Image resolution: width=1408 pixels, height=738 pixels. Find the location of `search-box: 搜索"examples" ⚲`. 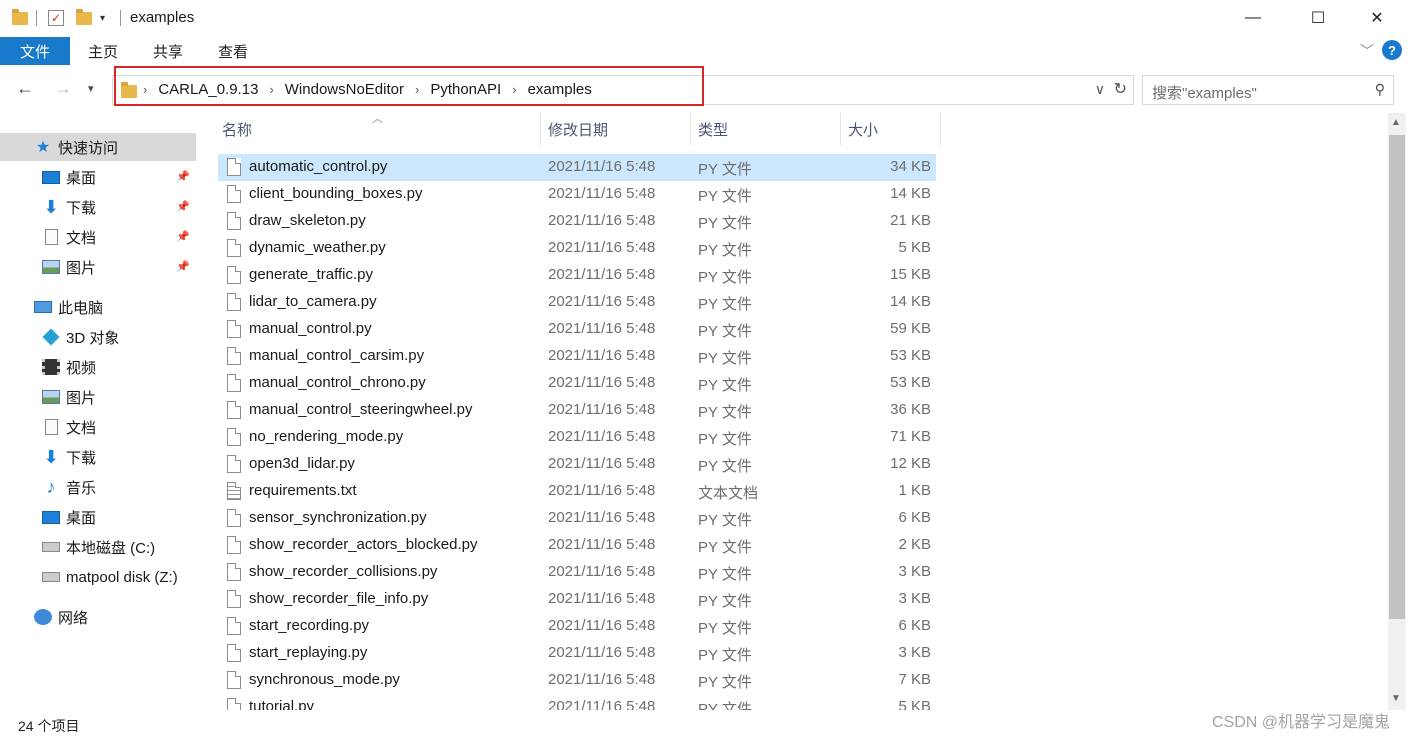

search-box: 搜索"examples" ⚲ is located at coordinates (1268, 90).